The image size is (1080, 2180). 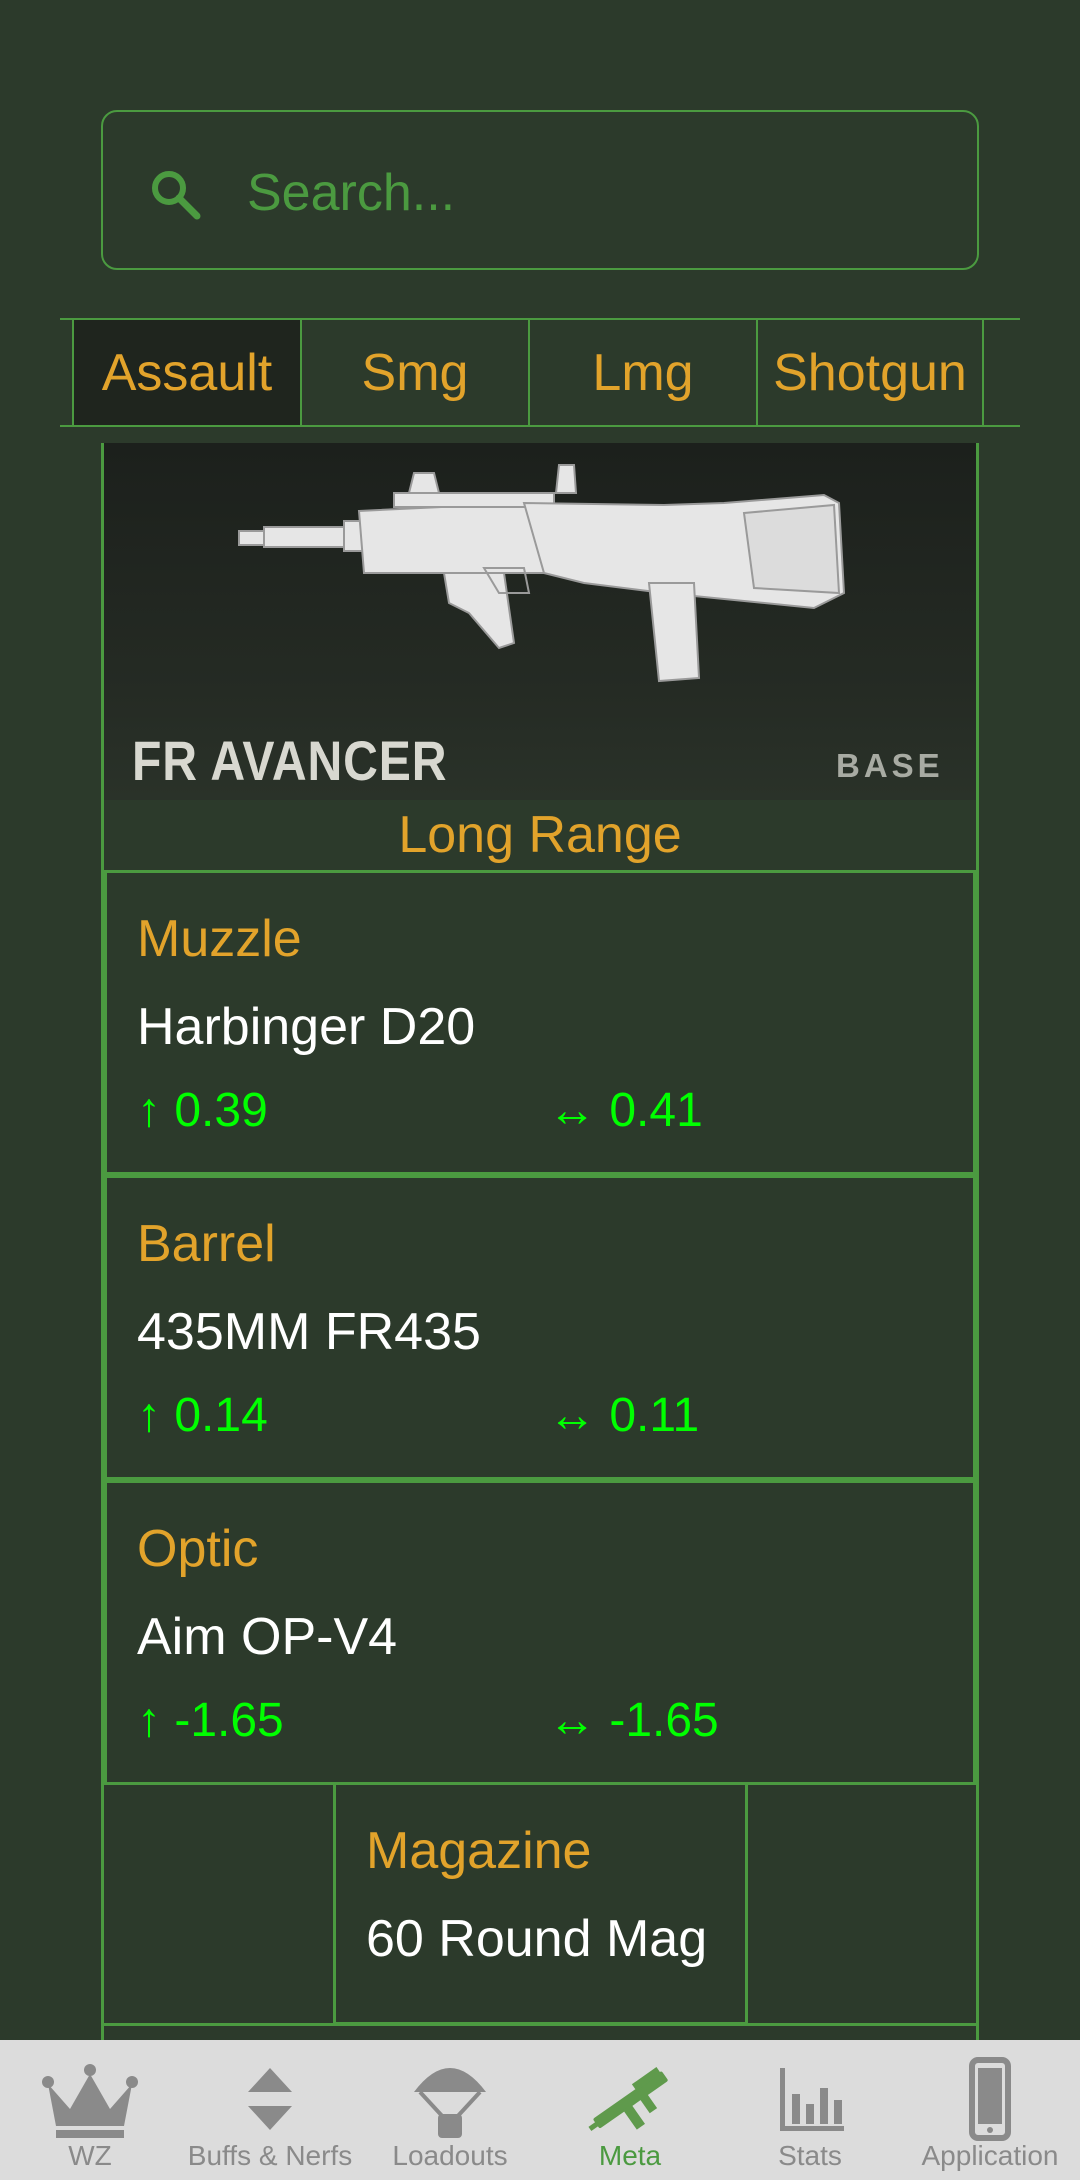 What do you see at coordinates (540, 1022) in the screenshot?
I see `attachment-card-muzzle: Muzzle Harbinger D20 ↑ 0.39 ↔ 0.41` at bounding box center [540, 1022].